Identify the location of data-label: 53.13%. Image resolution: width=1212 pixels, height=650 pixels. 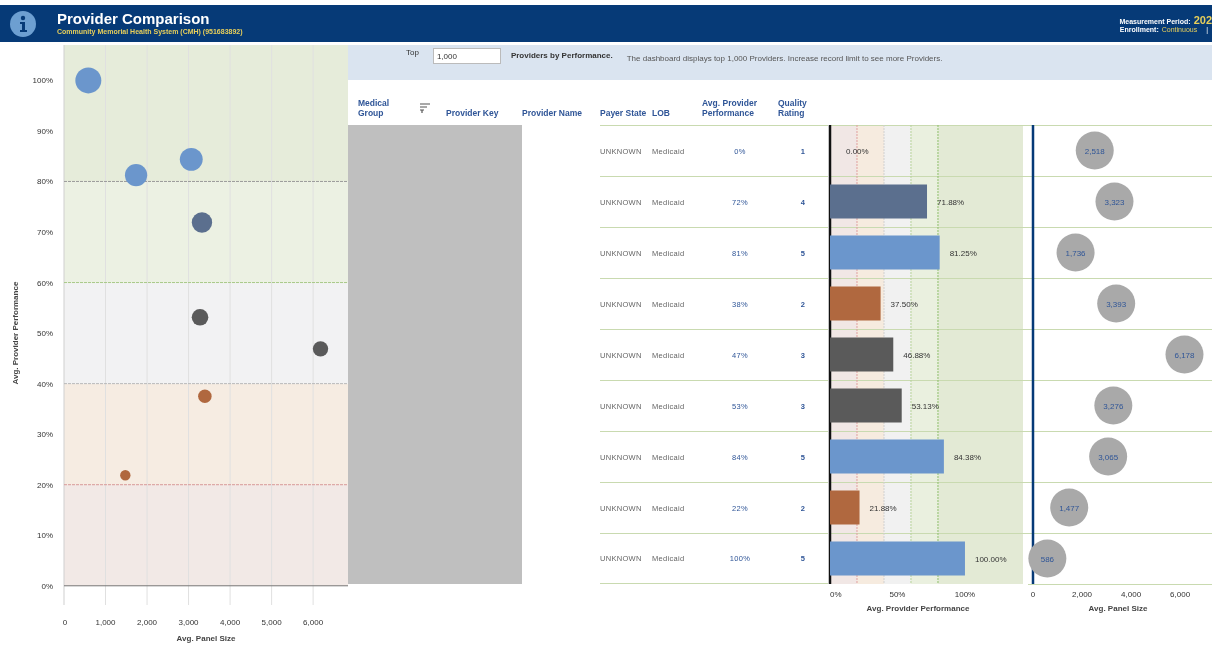
(925, 406).